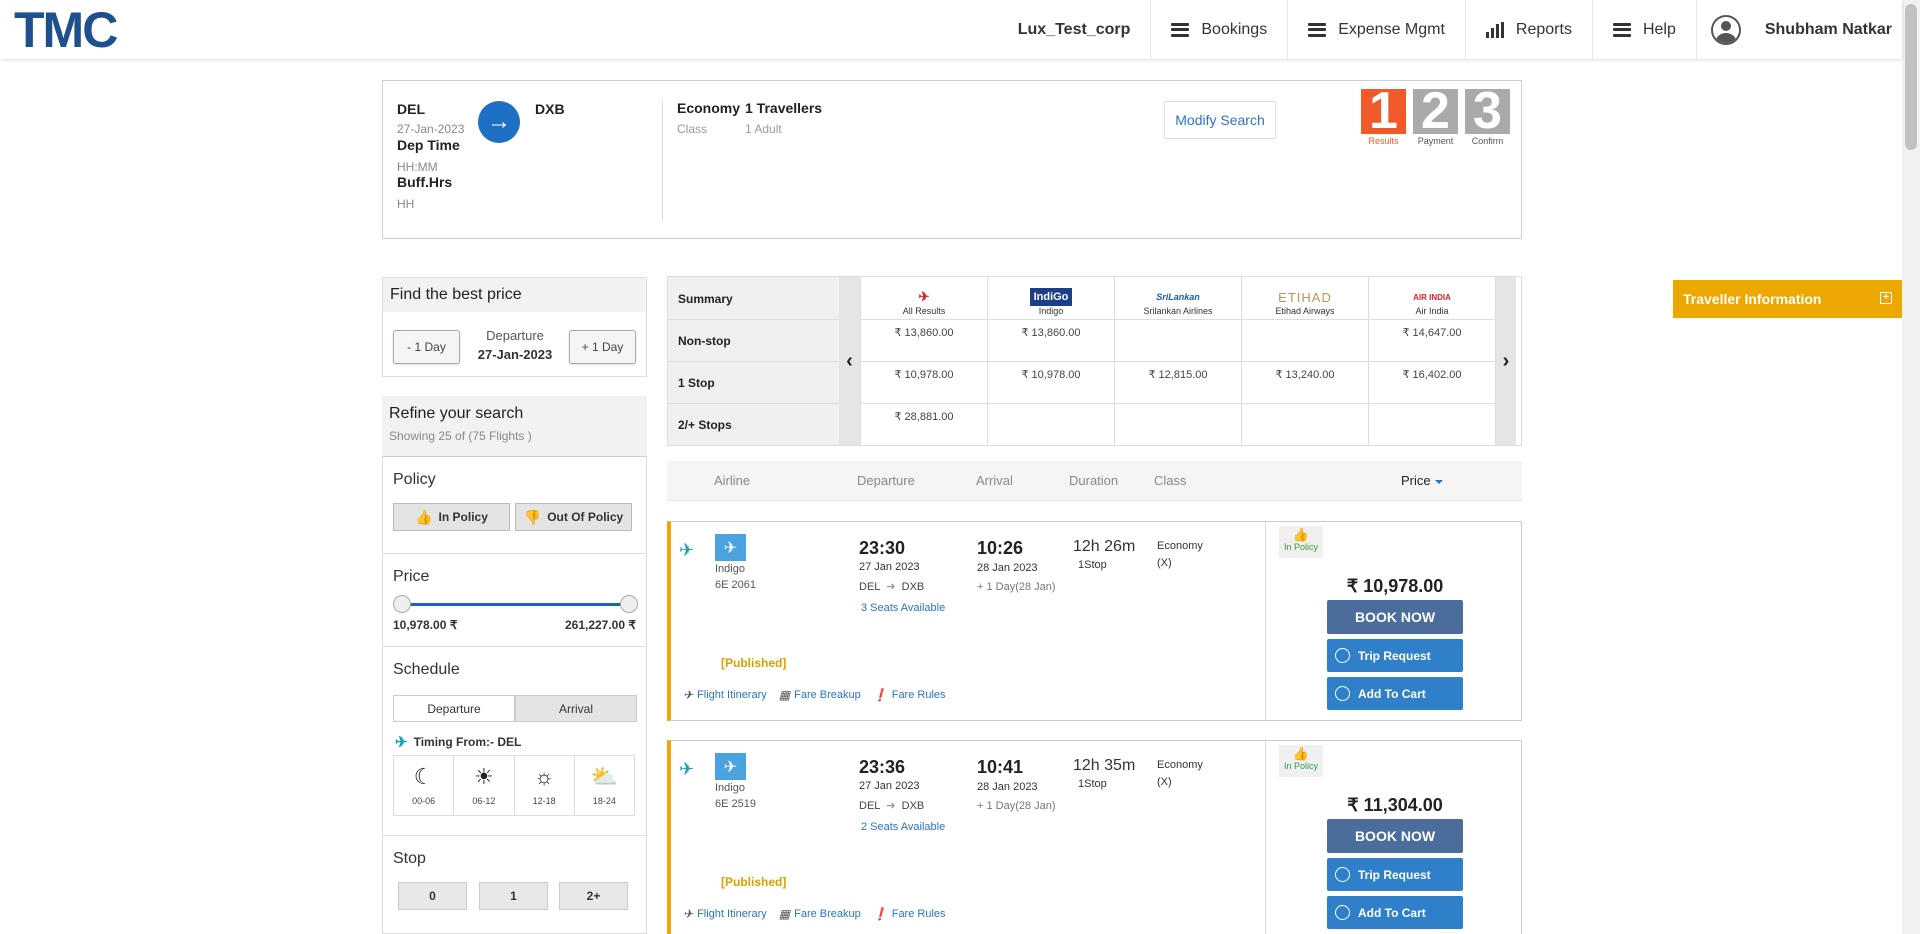  I want to click on matrix-price: ₹ 13,240.00, so click(1305, 383).